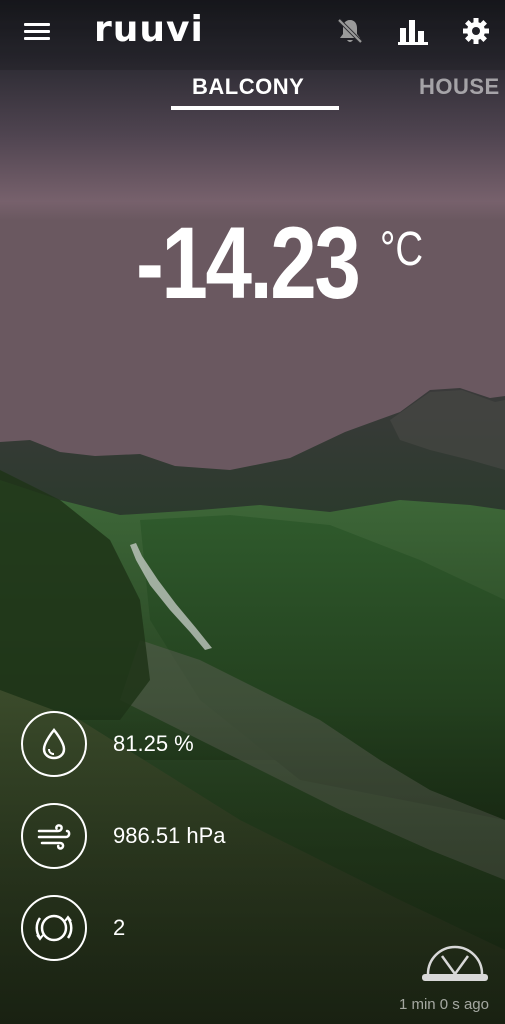 The width and height of the screenshot is (505, 1024). I want to click on gateway-signal-icon, so click(455, 964).